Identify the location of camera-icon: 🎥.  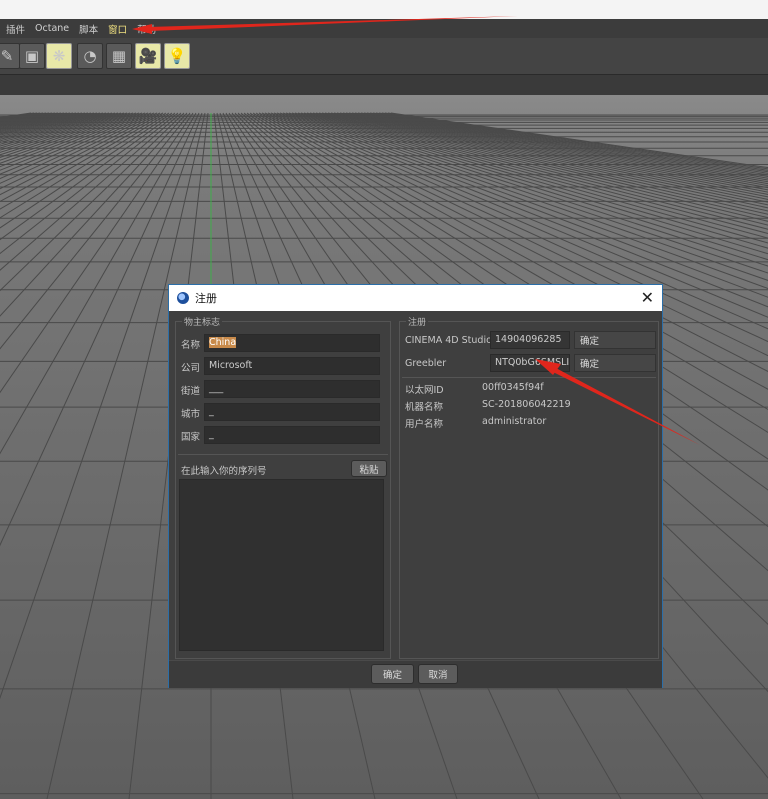
(148, 56).